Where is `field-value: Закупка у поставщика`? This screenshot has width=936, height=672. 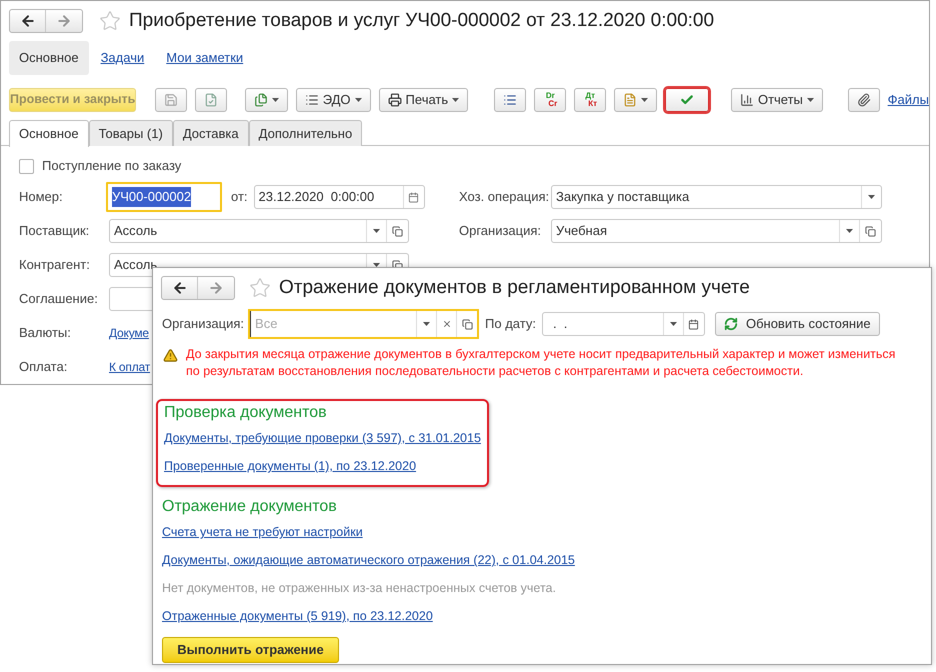
field-value: Закупка у поставщика is located at coordinates (622, 197).